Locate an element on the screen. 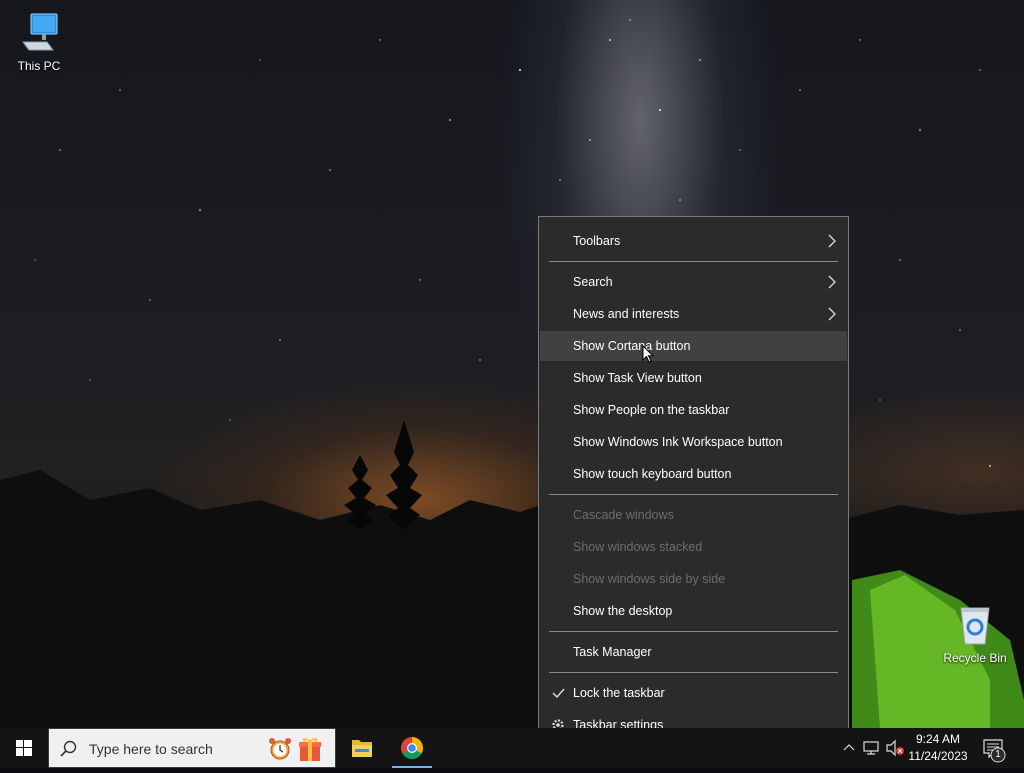 The width and height of the screenshot is (1024, 773). start-button is located at coordinates (24, 748).